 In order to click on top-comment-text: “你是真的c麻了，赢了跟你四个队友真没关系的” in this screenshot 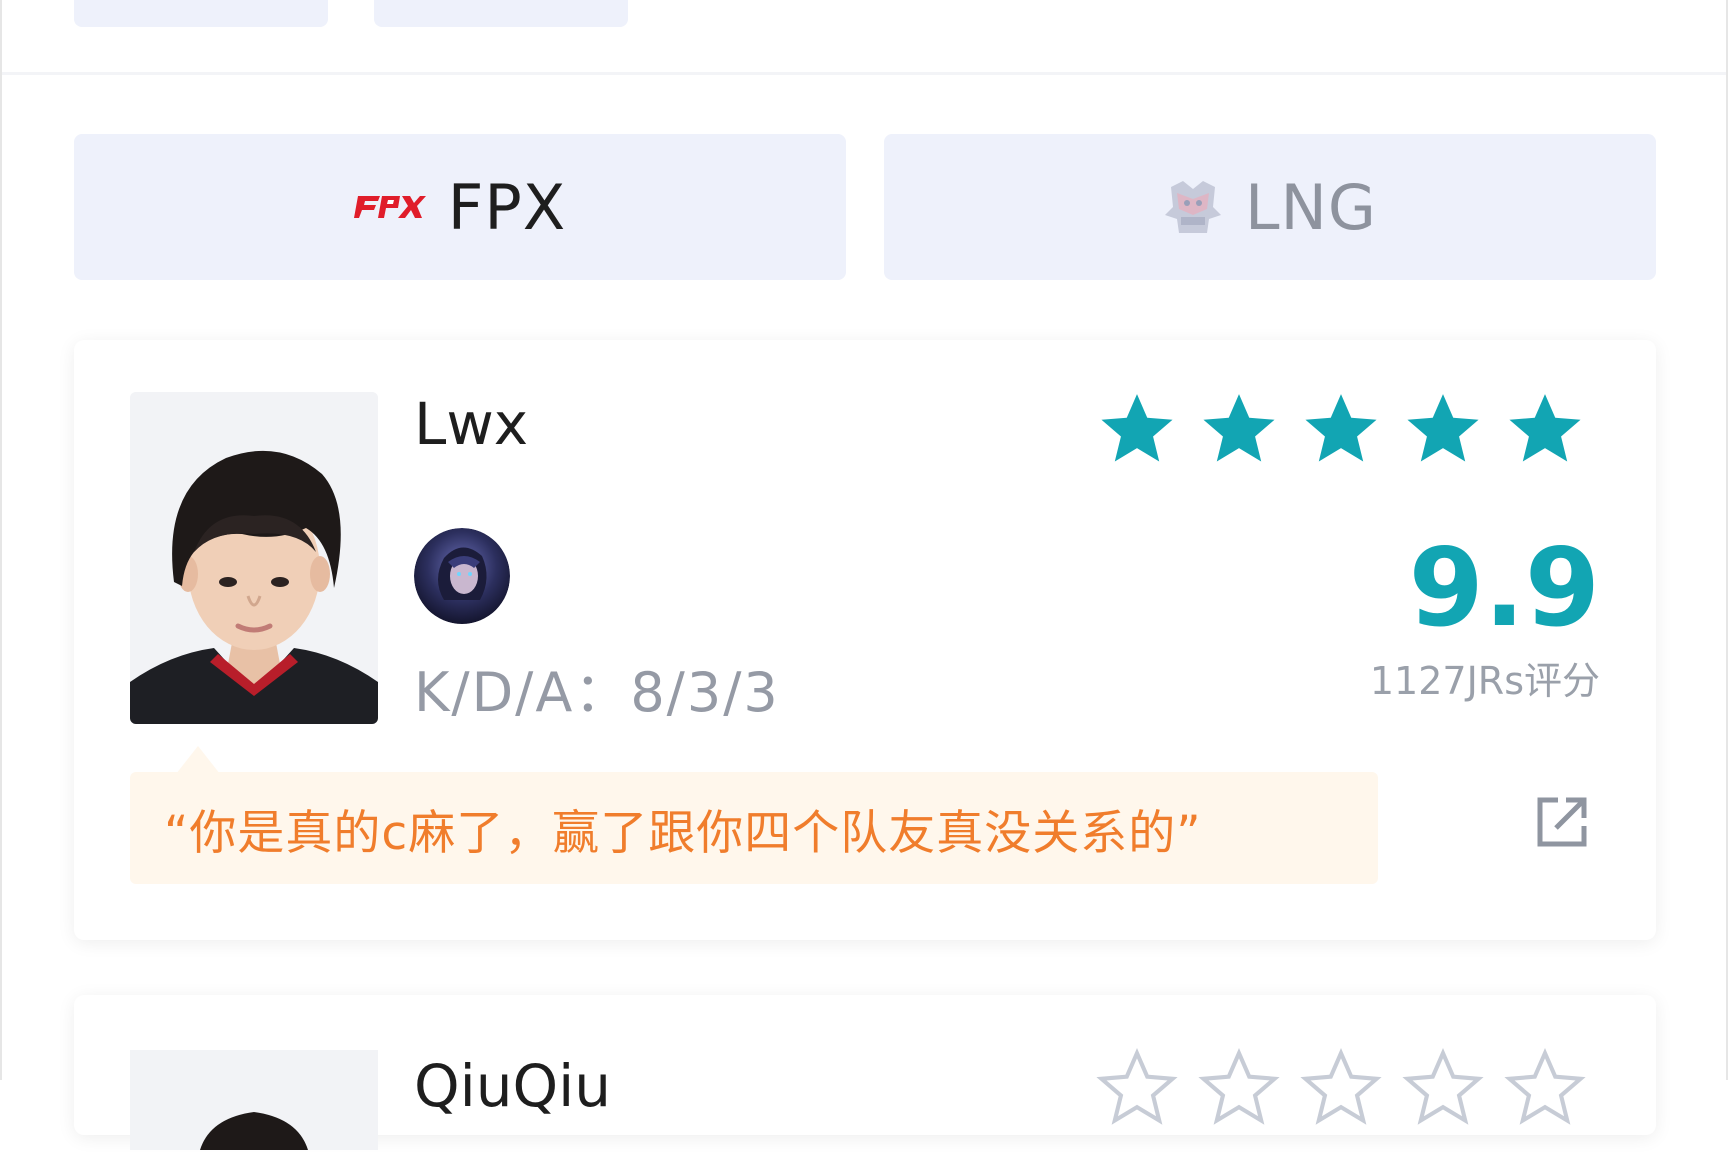, I will do `click(683, 833)`.